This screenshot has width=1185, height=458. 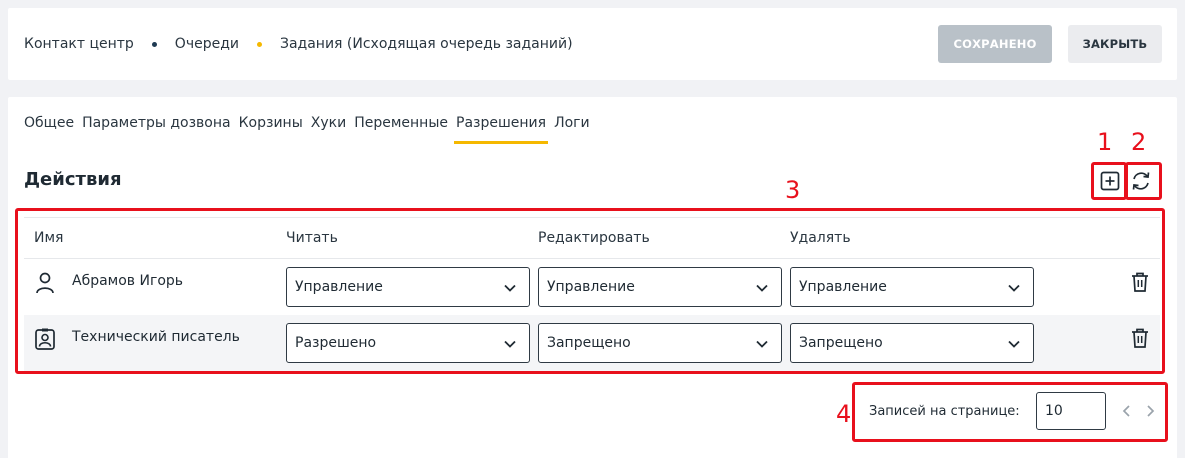 I want to click on tab-permissions: Разрешения, so click(x=501, y=129).